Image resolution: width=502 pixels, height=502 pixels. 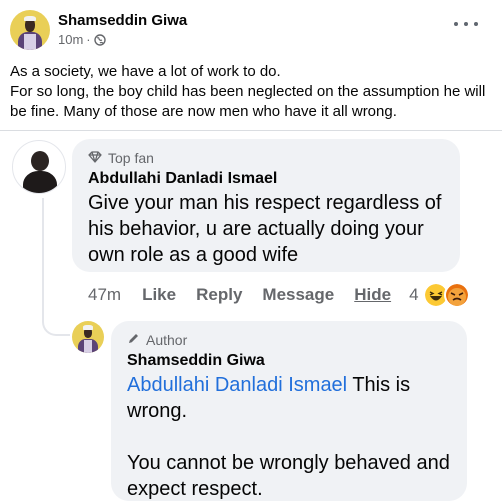 What do you see at coordinates (70, 39) in the screenshot?
I see `post-time: 10m` at bounding box center [70, 39].